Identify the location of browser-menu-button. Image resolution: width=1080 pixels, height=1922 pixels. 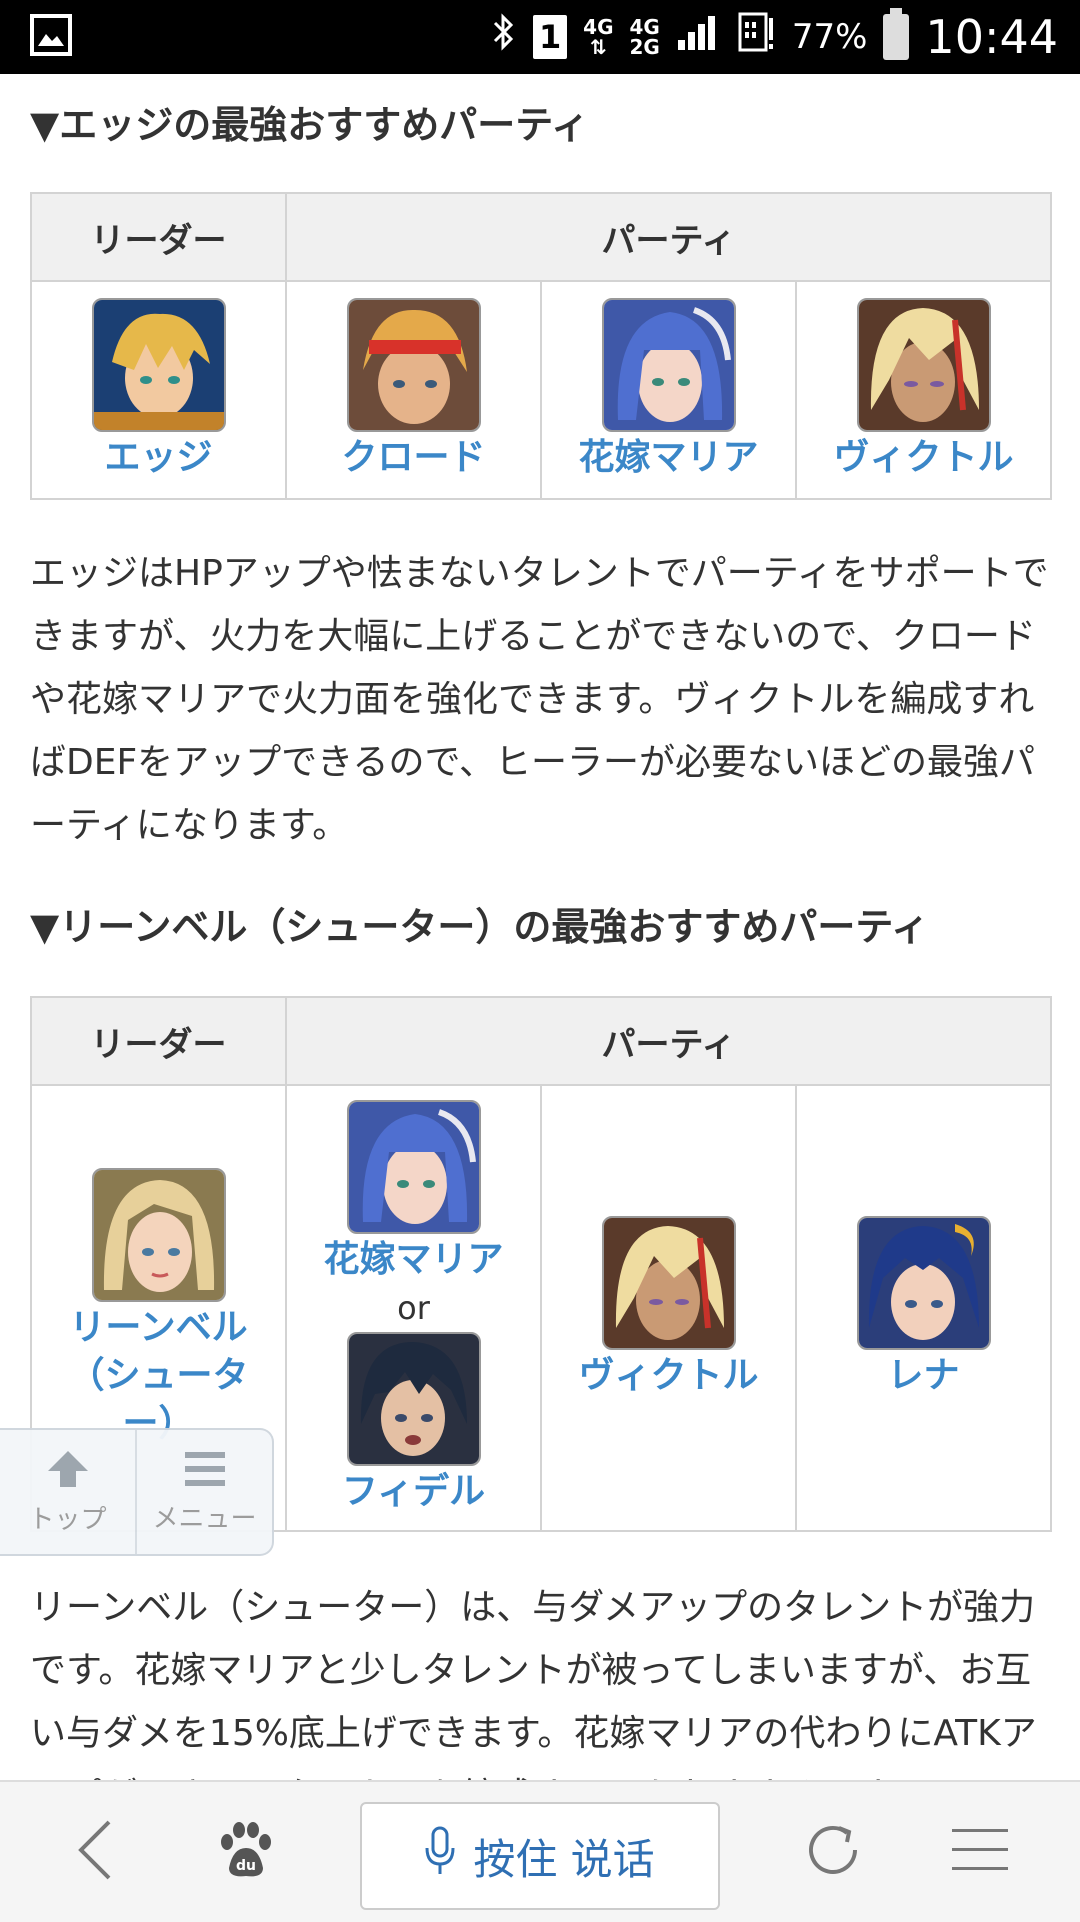
(980, 1852).